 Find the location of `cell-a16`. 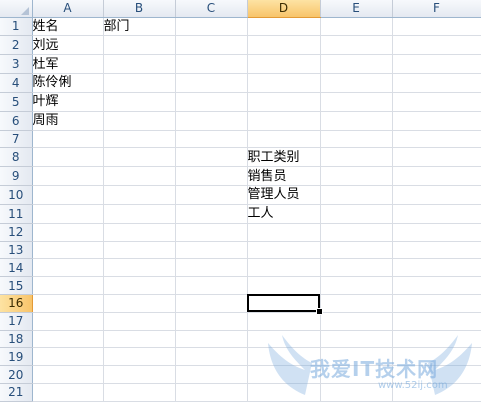

cell-a16 is located at coordinates (68, 303).